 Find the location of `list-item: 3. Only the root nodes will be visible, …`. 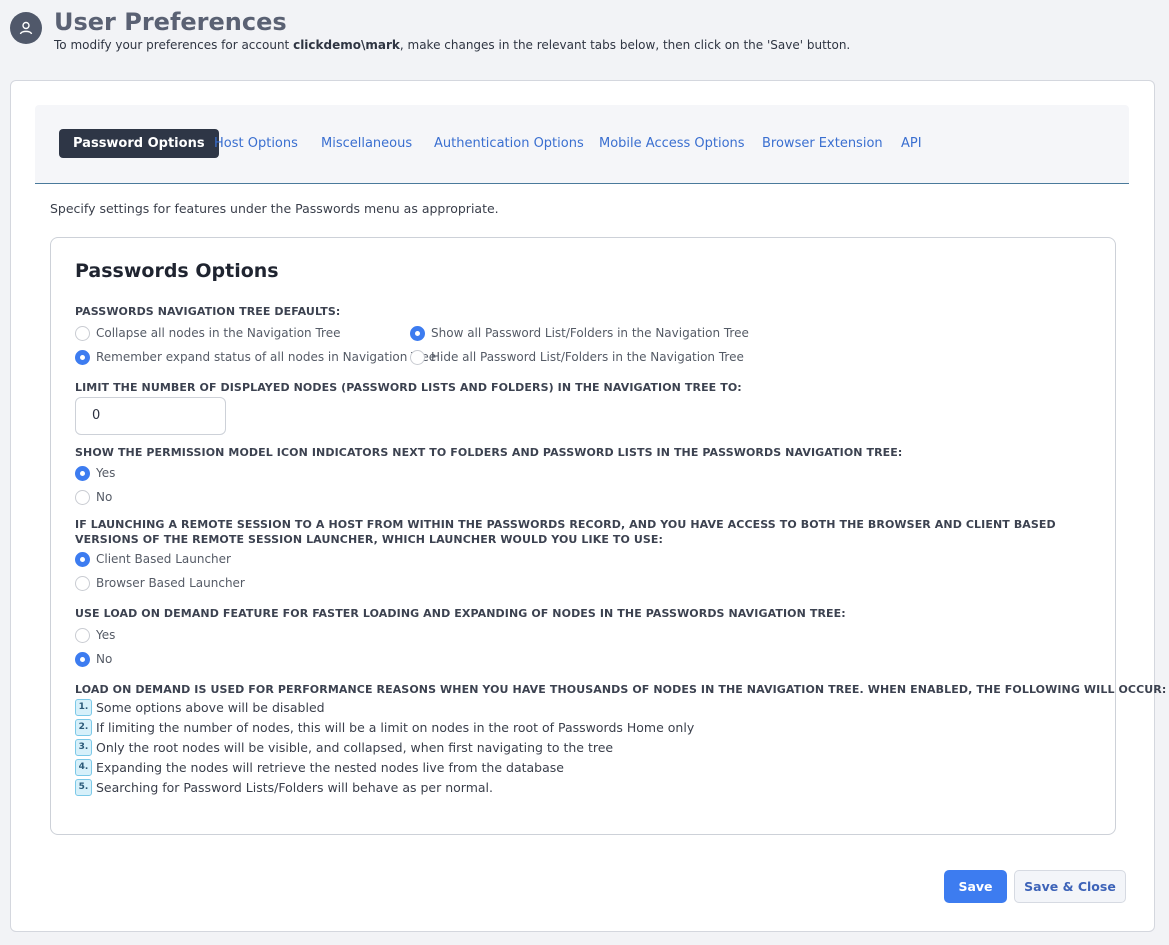

list-item: 3. Only the root nodes will be visible, … is located at coordinates (344, 747).